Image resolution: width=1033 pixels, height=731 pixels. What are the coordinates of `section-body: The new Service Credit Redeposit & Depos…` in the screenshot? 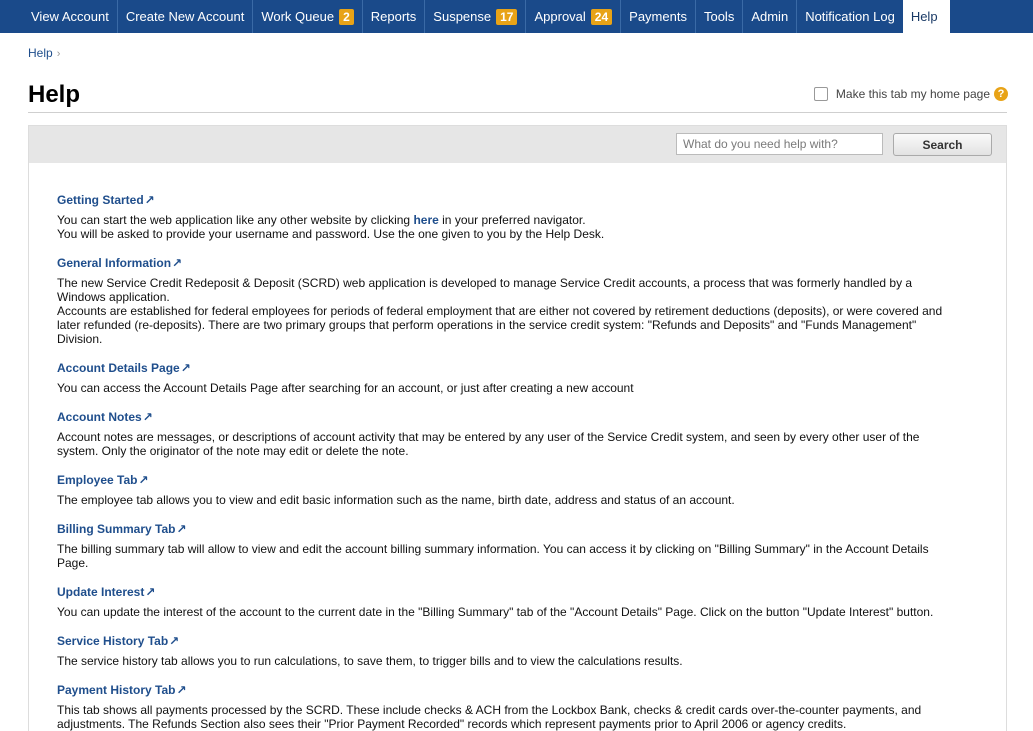 It's located at (507, 311).